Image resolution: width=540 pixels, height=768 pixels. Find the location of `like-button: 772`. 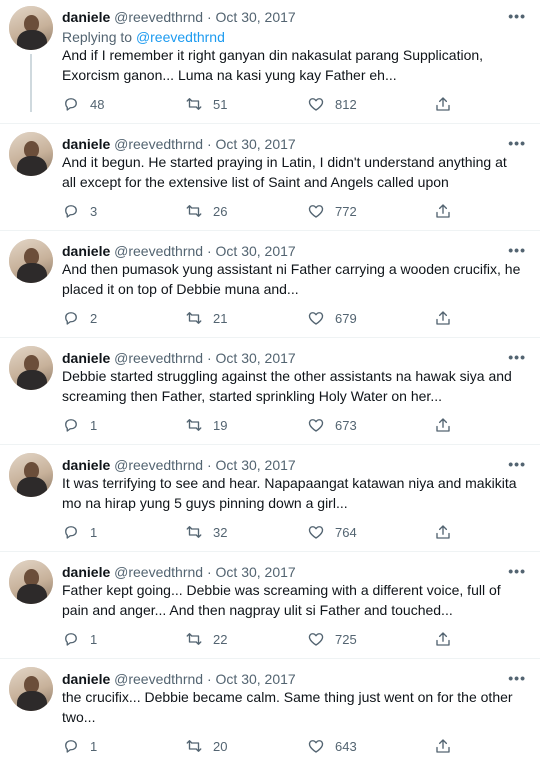

like-button: 772 is located at coordinates (332, 211).